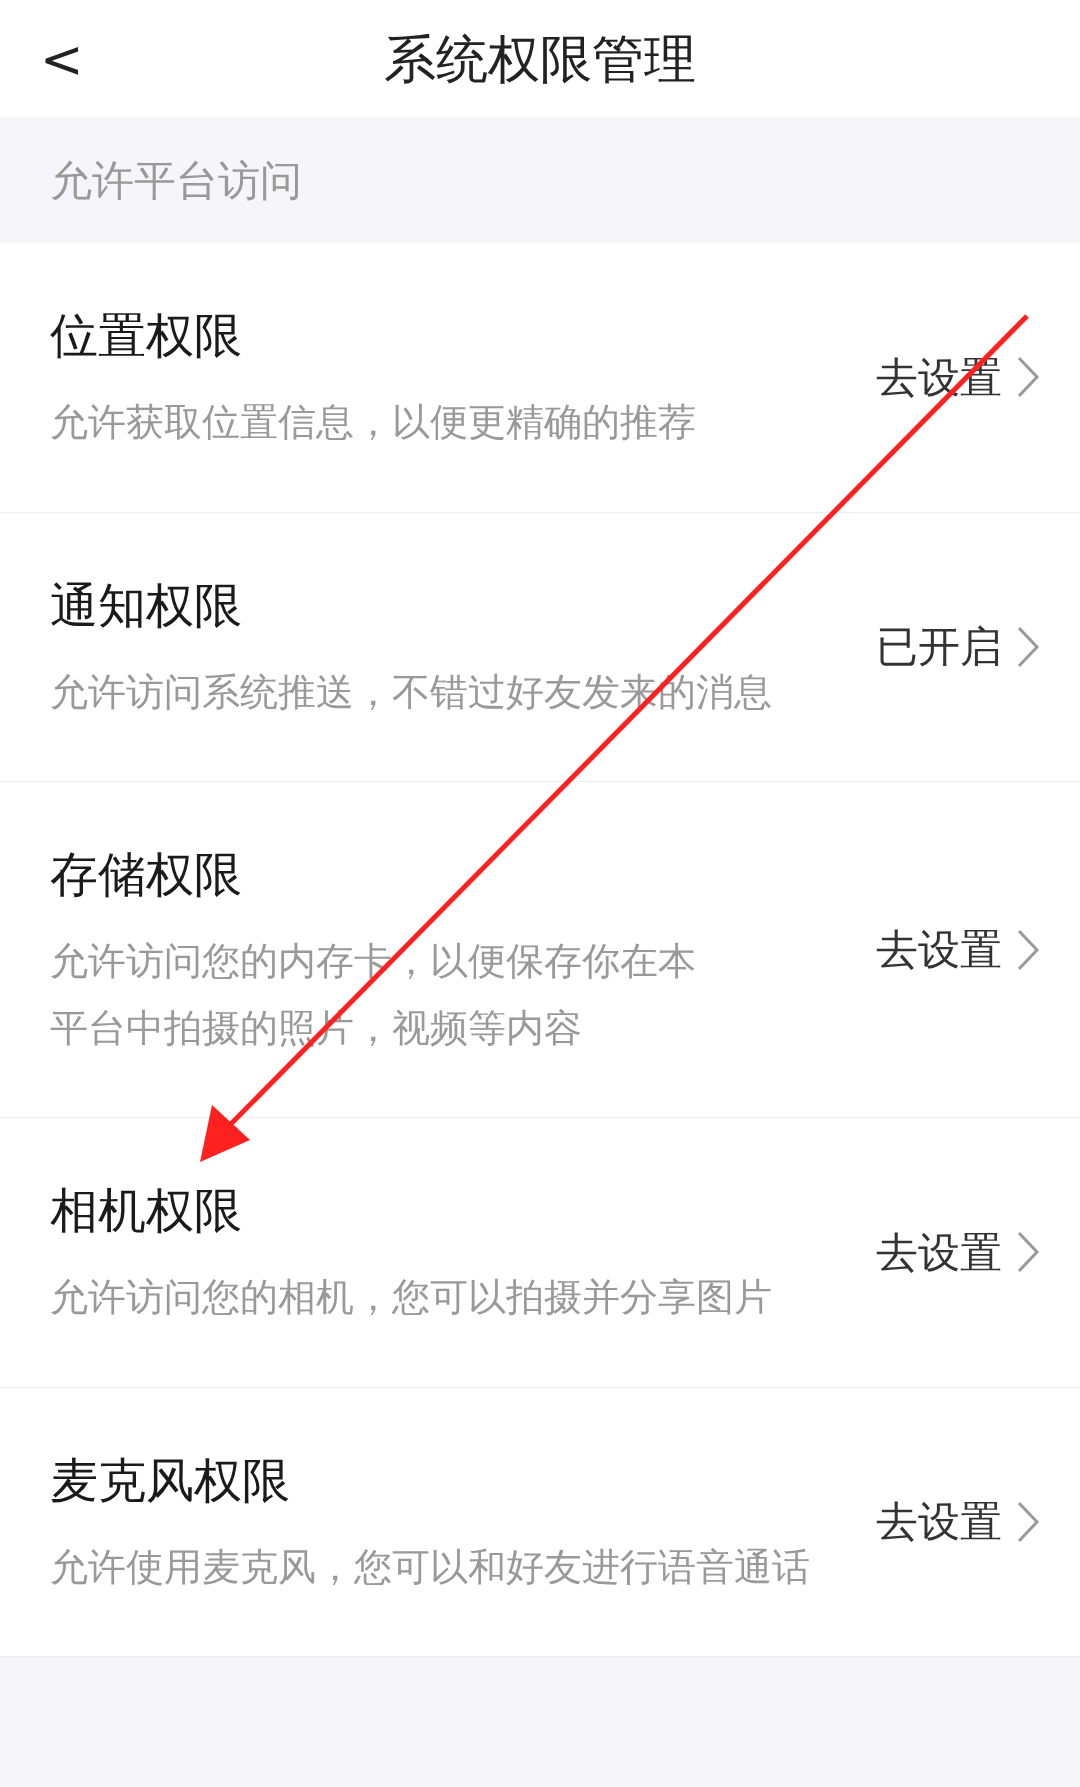  Describe the element at coordinates (146, 605) in the screenshot. I see `permission-title: 通知权限` at that location.